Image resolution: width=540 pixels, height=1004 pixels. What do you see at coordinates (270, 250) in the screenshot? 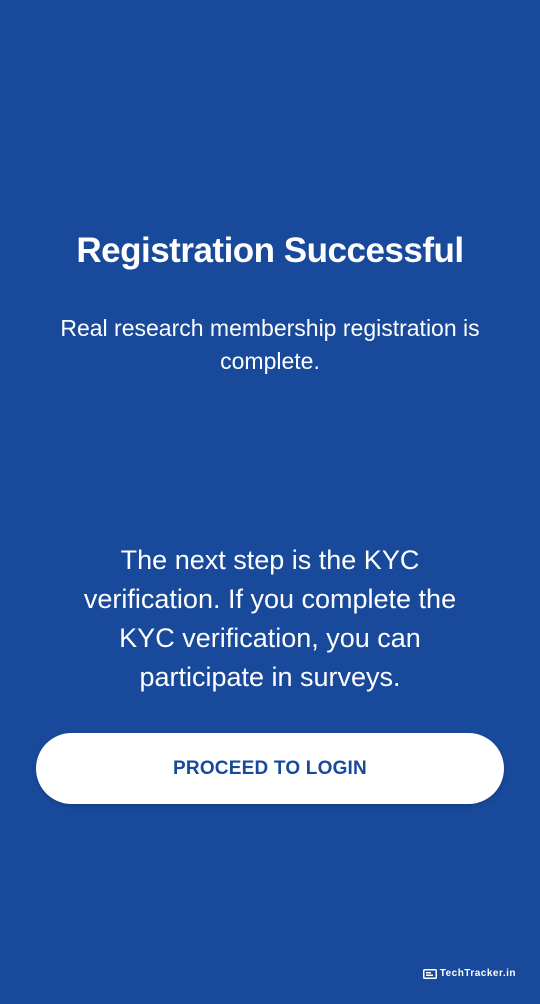
I see `page-title: Registration Successful` at bounding box center [270, 250].